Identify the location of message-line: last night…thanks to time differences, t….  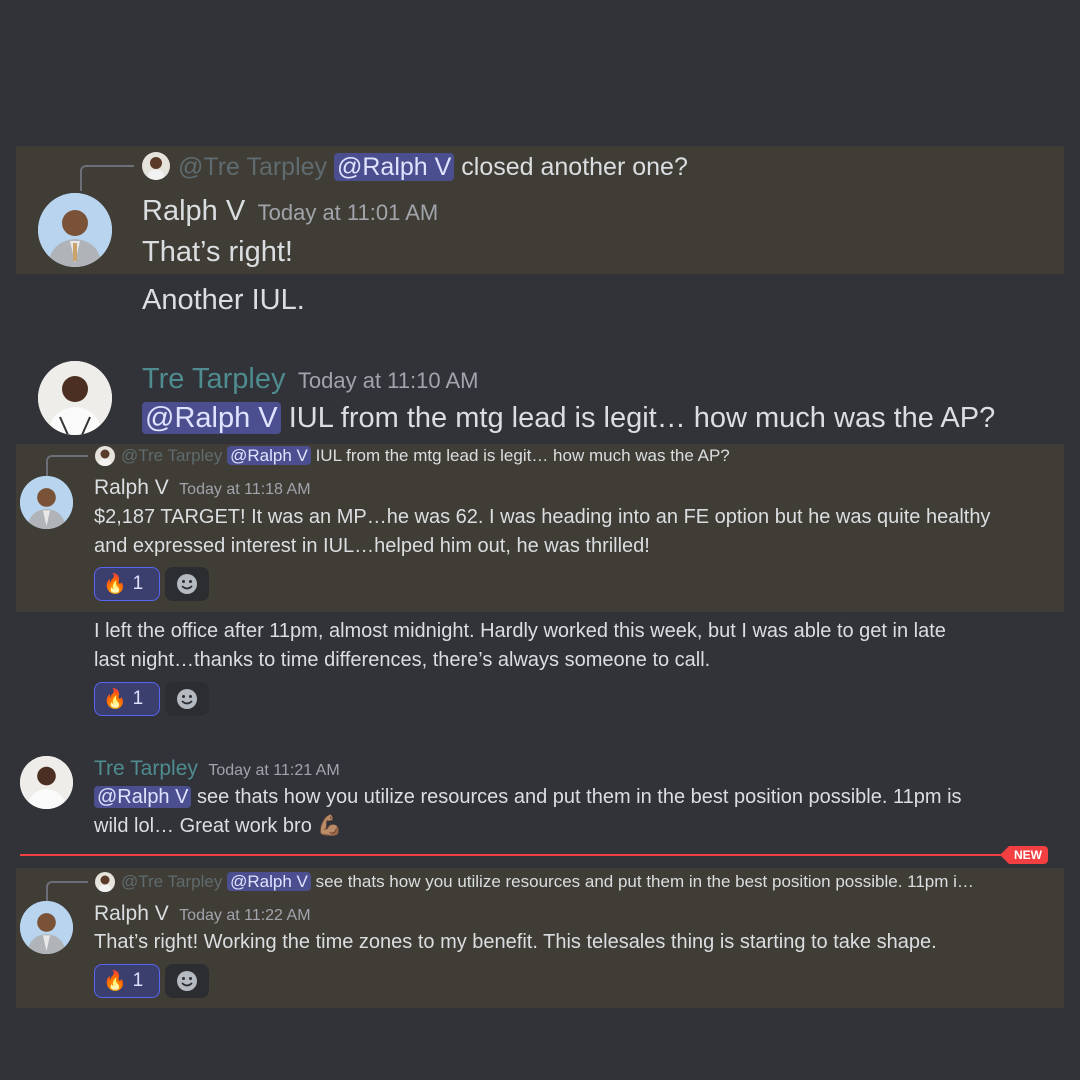
(402, 660).